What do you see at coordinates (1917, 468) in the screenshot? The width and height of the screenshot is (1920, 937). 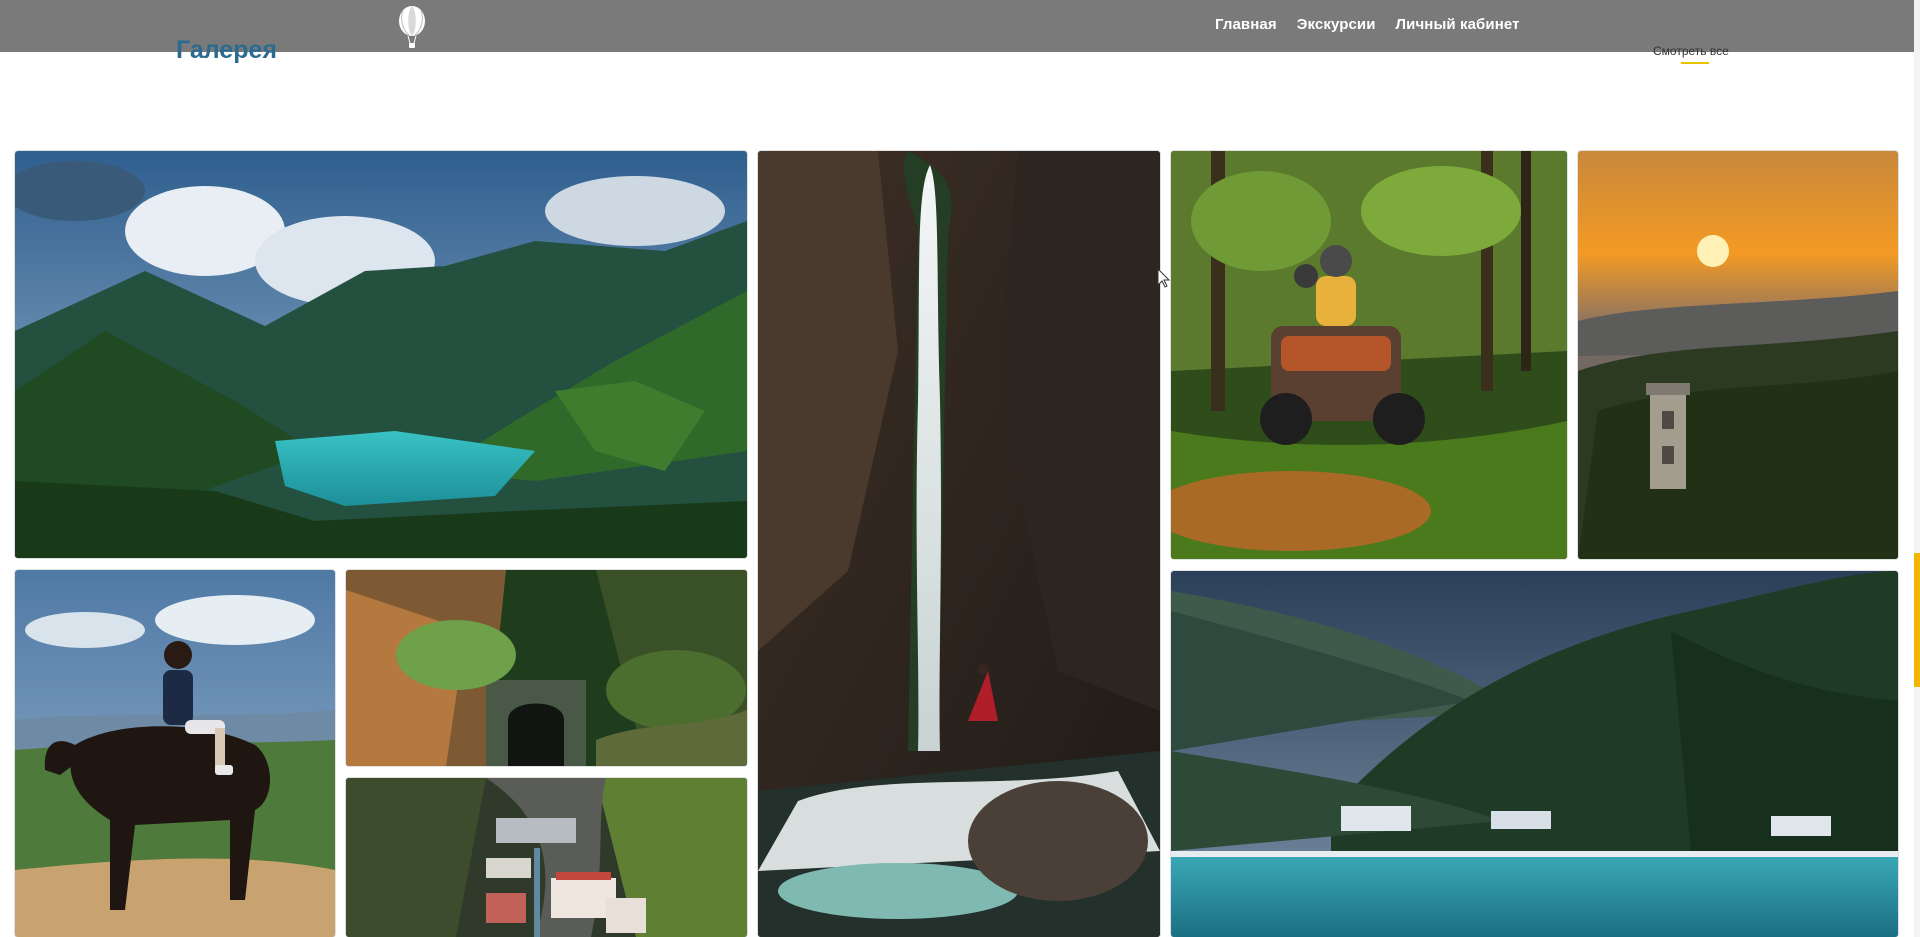 I see `scrollbar` at bounding box center [1917, 468].